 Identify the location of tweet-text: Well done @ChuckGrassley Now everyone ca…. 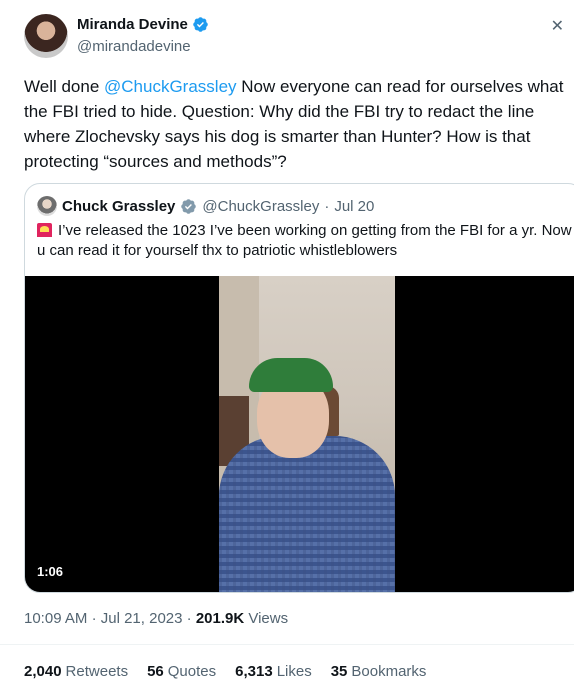
(298, 124).